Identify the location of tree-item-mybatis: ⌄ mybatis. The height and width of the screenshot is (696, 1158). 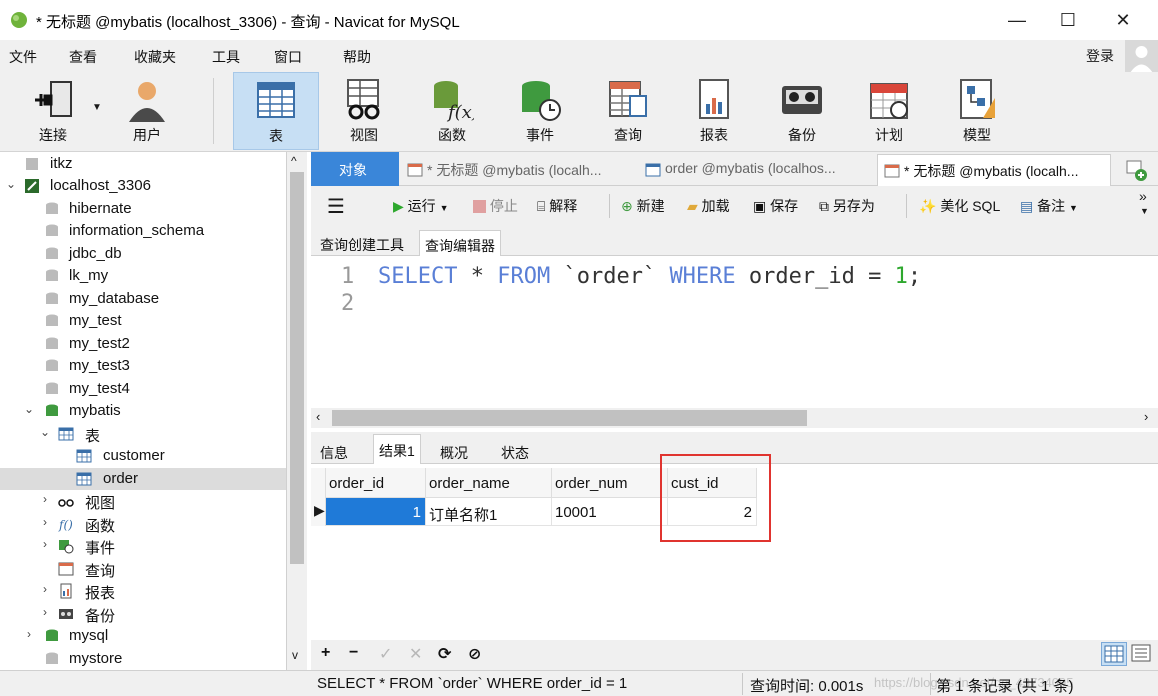
(143, 411).